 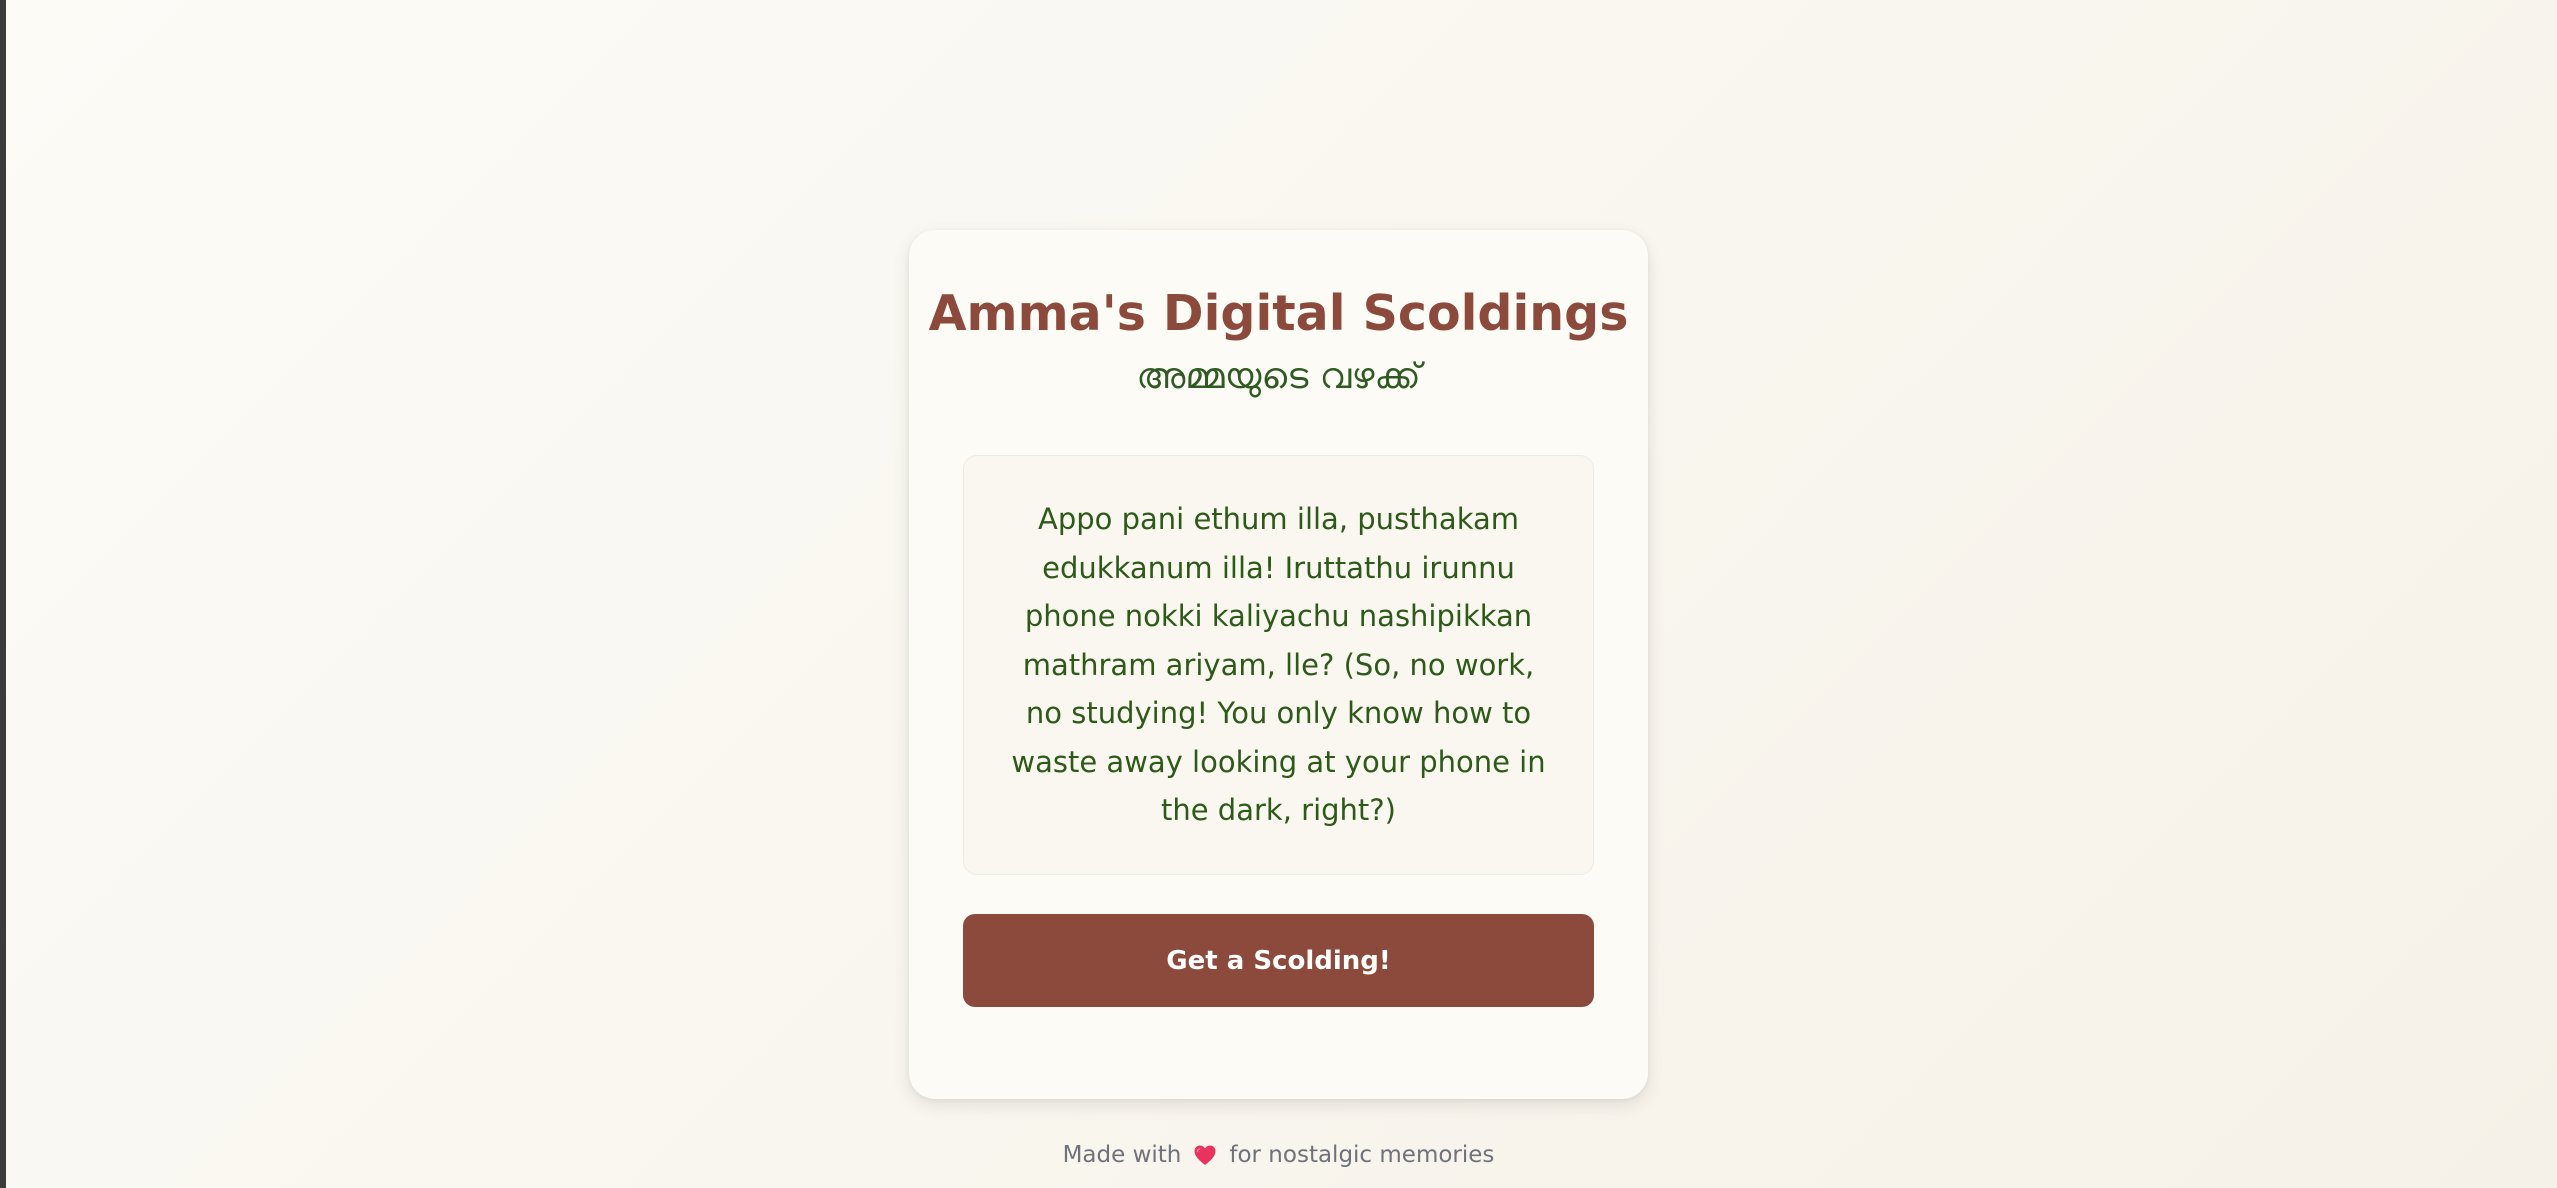 What do you see at coordinates (1278, 960) in the screenshot?
I see `get-scolding-button: Get a Scolding!` at bounding box center [1278, 960].